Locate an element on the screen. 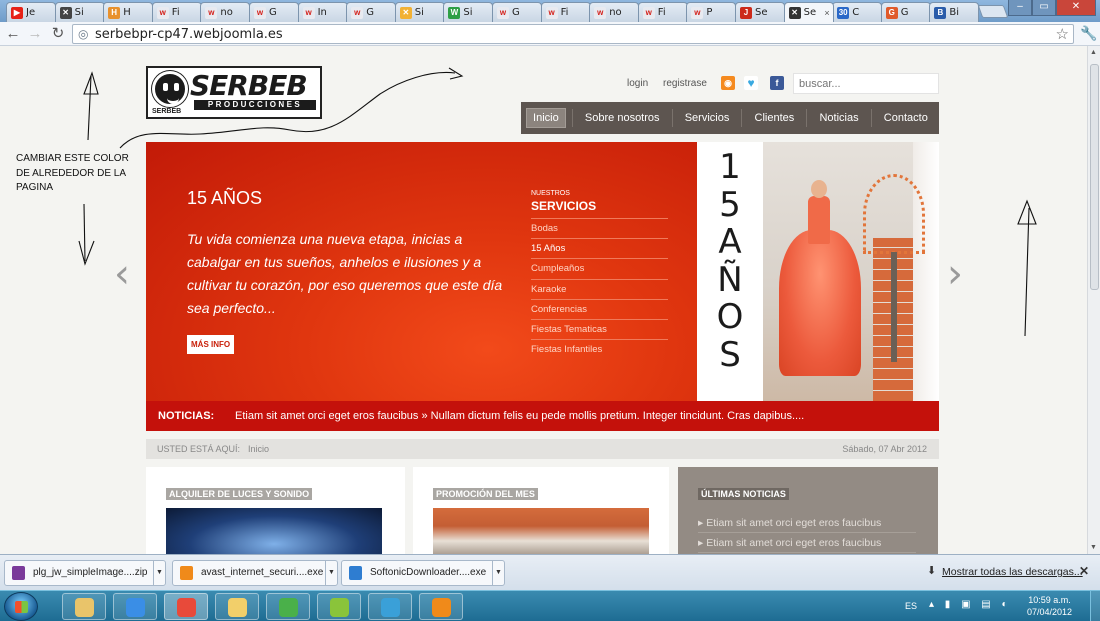 This screenshot has height=621, width=1100. paint-icon is located at coordinates (390, 607).